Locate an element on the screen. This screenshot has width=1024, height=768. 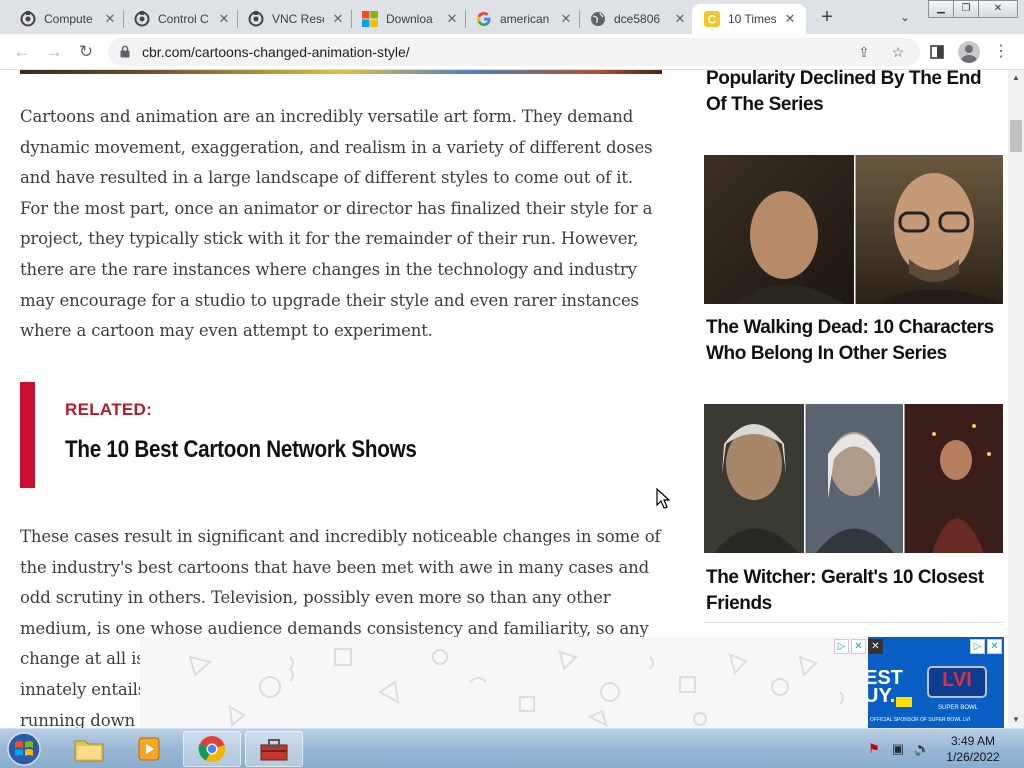
scrollbar-thumb is located at coordinates (1016, 136).